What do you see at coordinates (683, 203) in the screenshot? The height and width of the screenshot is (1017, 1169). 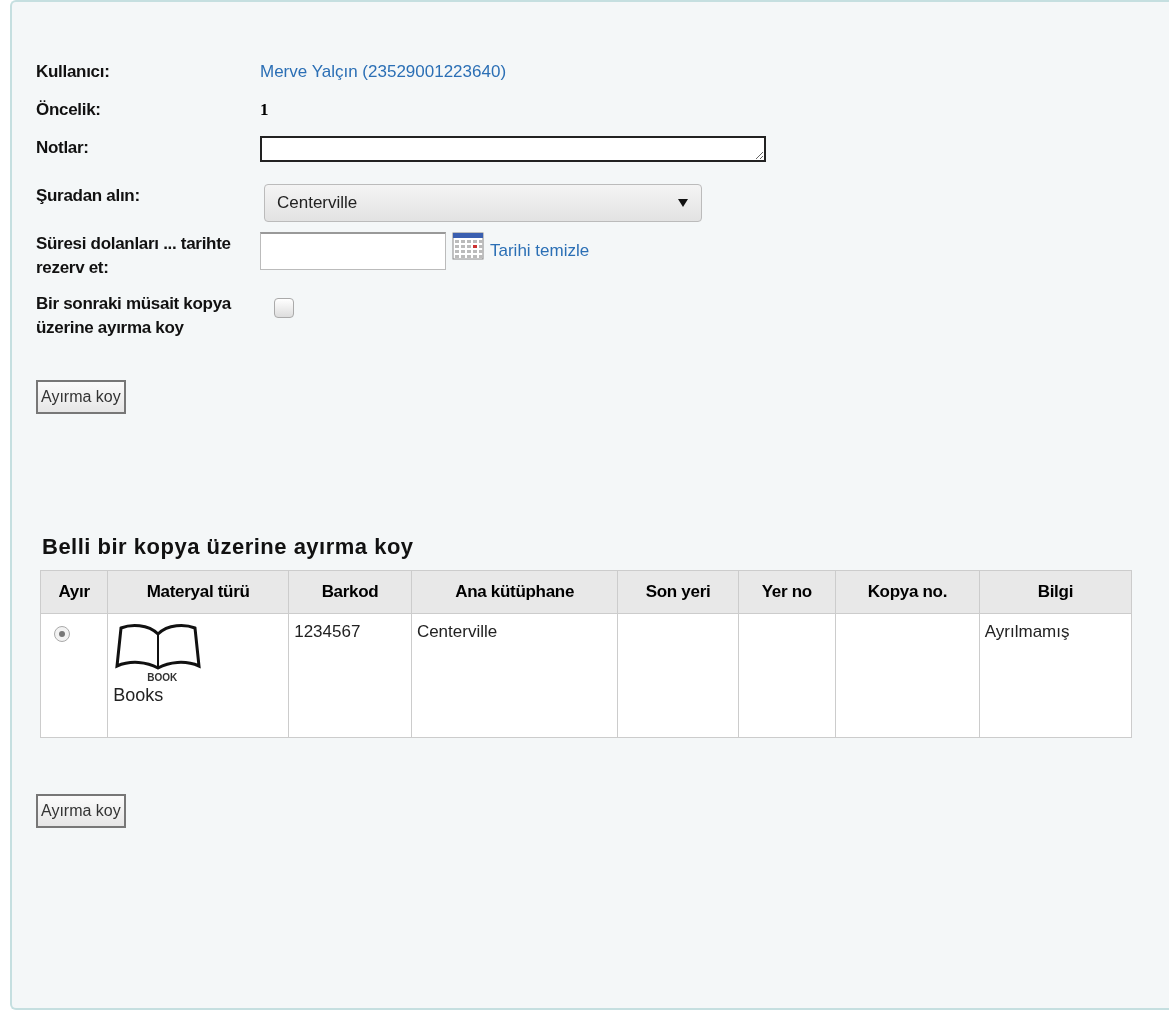 I see `caret-icon` at bounding box center [683, 203].